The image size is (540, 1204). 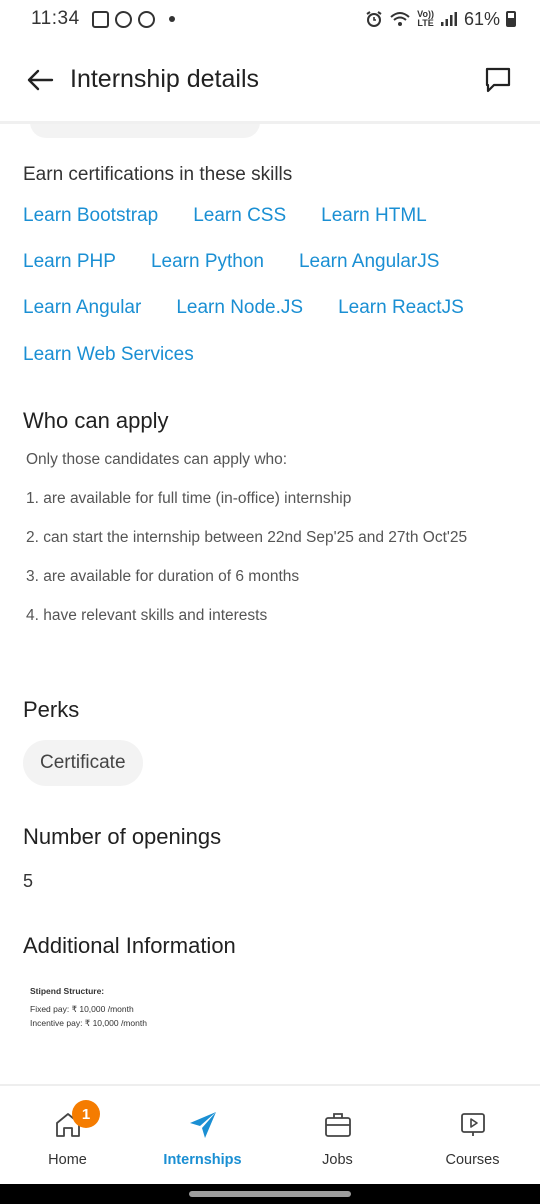 What do you see at coordinates (472, 1160) in the screenshot?
I see `nav-label-courses: Courses` at bounding box center [472, 1160].